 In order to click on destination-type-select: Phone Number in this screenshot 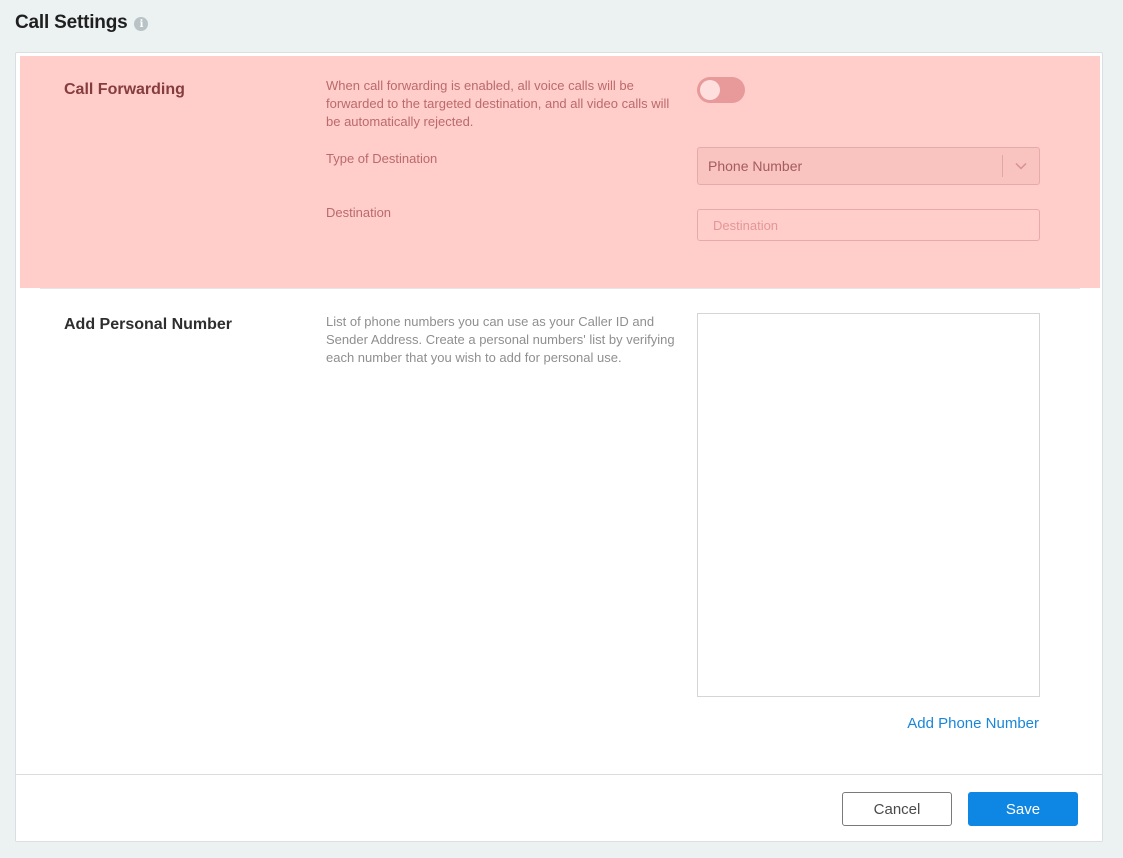, I will do `click(868, 166)`.